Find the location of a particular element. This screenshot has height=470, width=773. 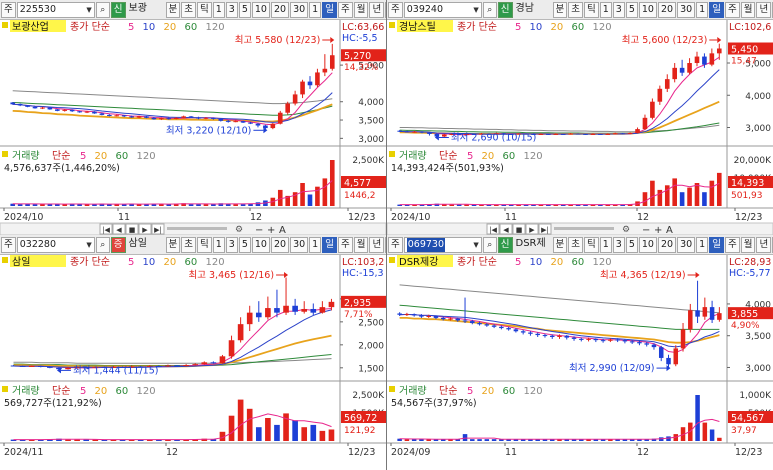

stock-code-input: 032280 ▼ is located at coordinates (55, 244).